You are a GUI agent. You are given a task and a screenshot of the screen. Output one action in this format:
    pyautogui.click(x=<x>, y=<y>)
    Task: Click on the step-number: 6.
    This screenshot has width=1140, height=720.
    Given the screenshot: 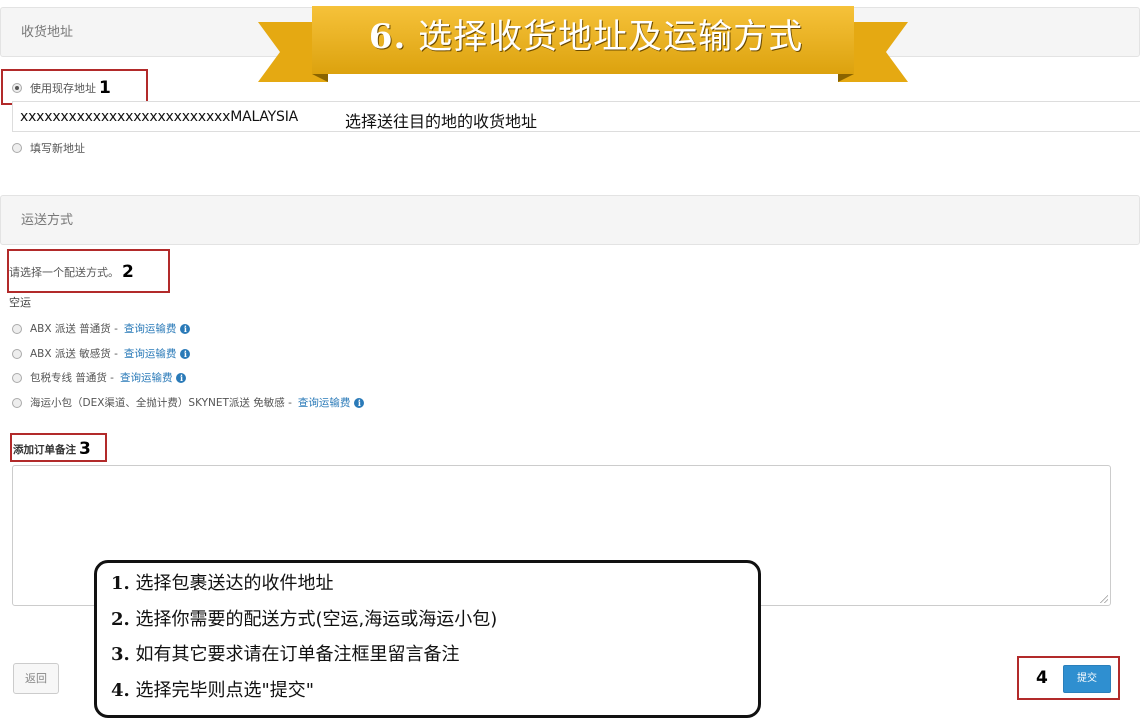 What is the action you would take?
    pyautogui.click(x=387, y=37)
    